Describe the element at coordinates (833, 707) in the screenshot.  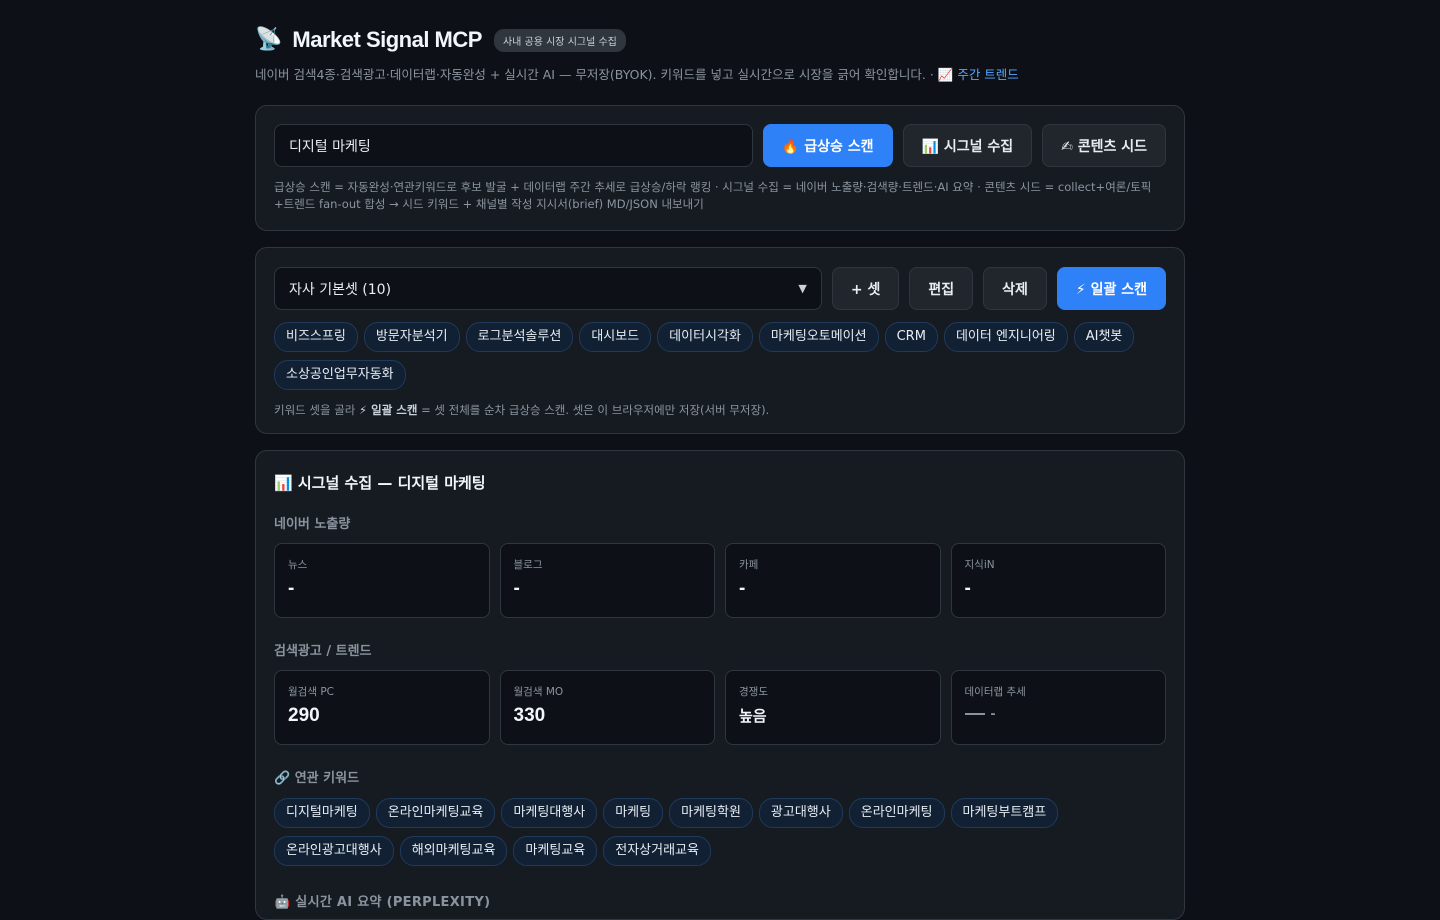
I see `stat-card-competition: 경쟁도 높음` at that location.